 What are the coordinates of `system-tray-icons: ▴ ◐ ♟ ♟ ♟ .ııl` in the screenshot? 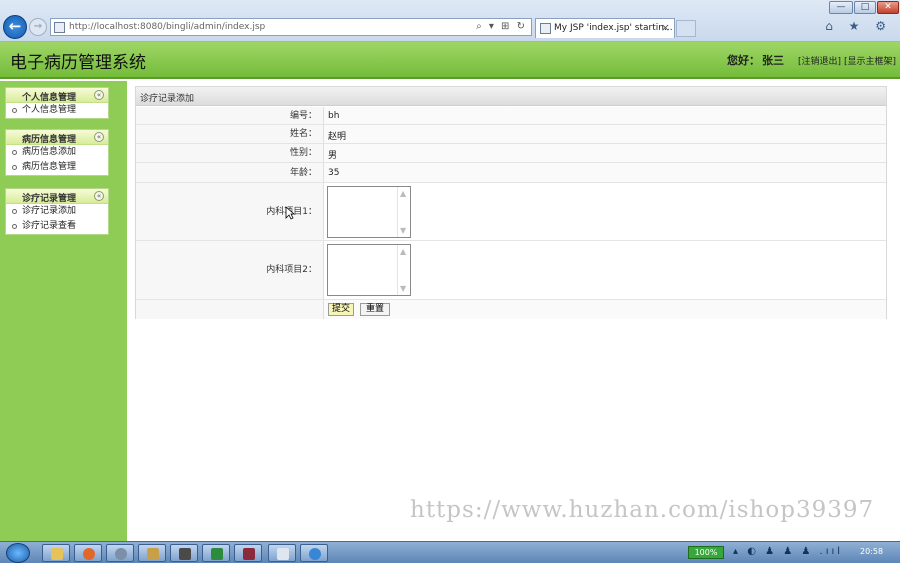 It's located at (788, 551).